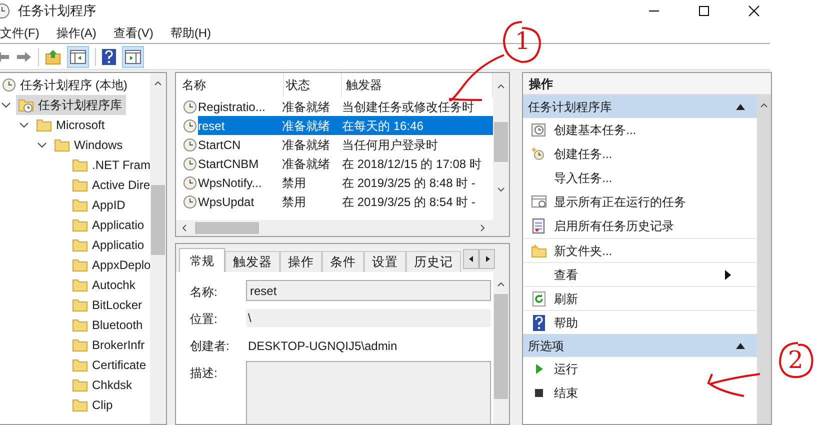 The image size is (815, 425). I want to click on console-tree-button, so click(78, 57).